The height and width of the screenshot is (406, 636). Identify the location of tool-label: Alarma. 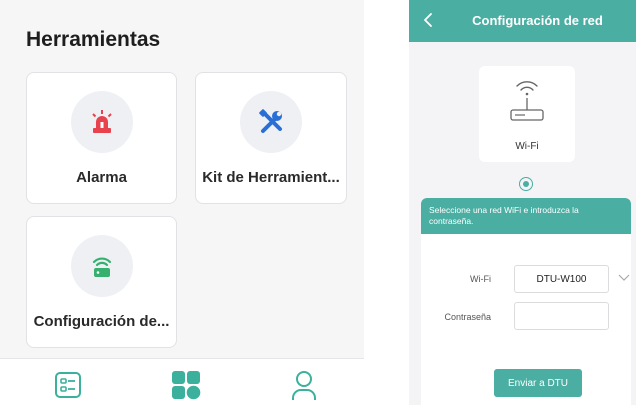
(101, 177).